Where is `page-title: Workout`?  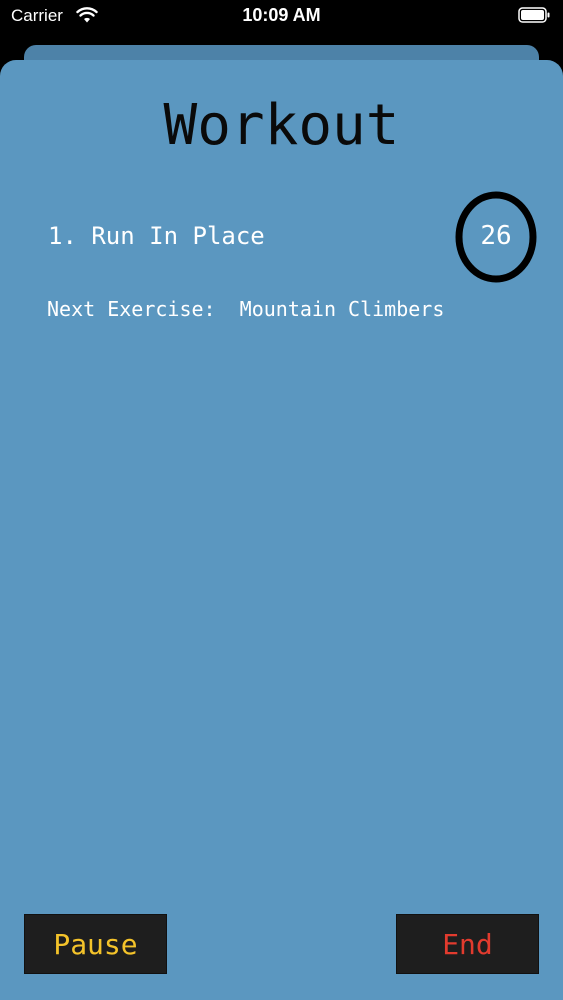
page-title: Workout is located at coordinates (281, 125).